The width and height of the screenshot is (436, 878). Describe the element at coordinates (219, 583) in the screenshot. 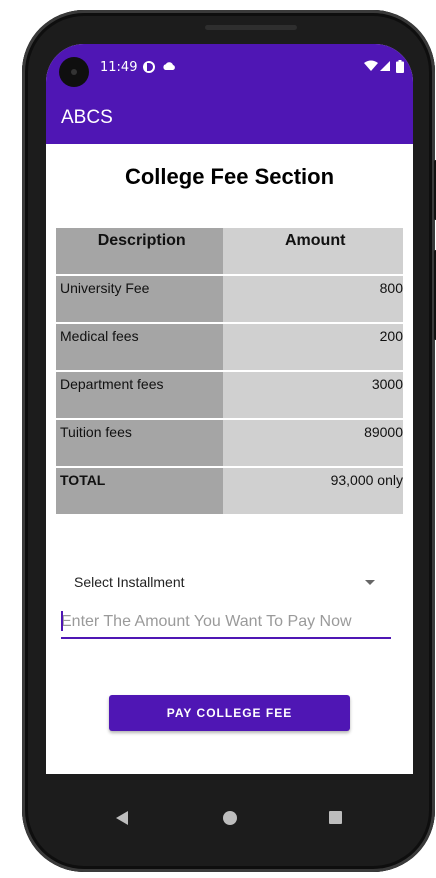

I see `installment-dropdown: Select Installment` at that location.